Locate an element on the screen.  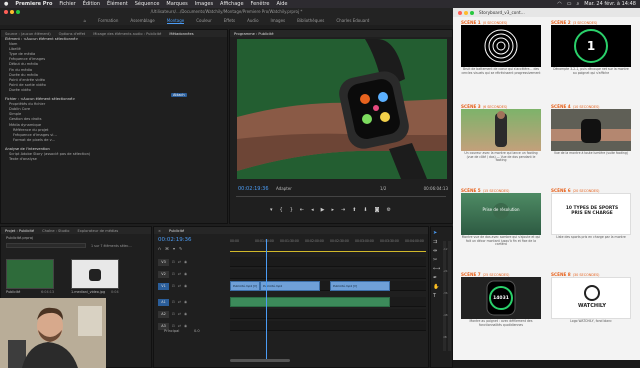
workspace-tab: Couleur is located at coordinates (204, 20).